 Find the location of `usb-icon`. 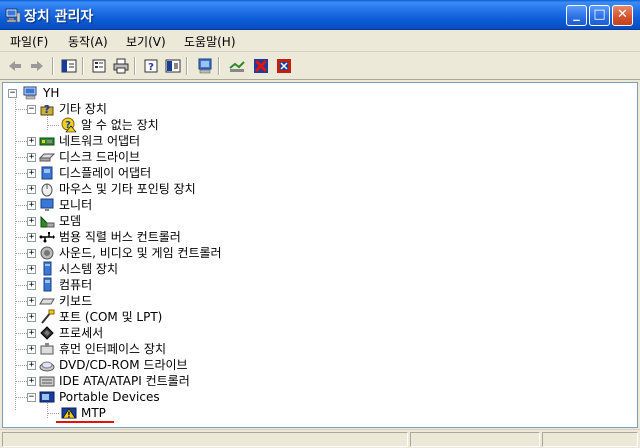

usb-icon is located at coordinates (47, 237).